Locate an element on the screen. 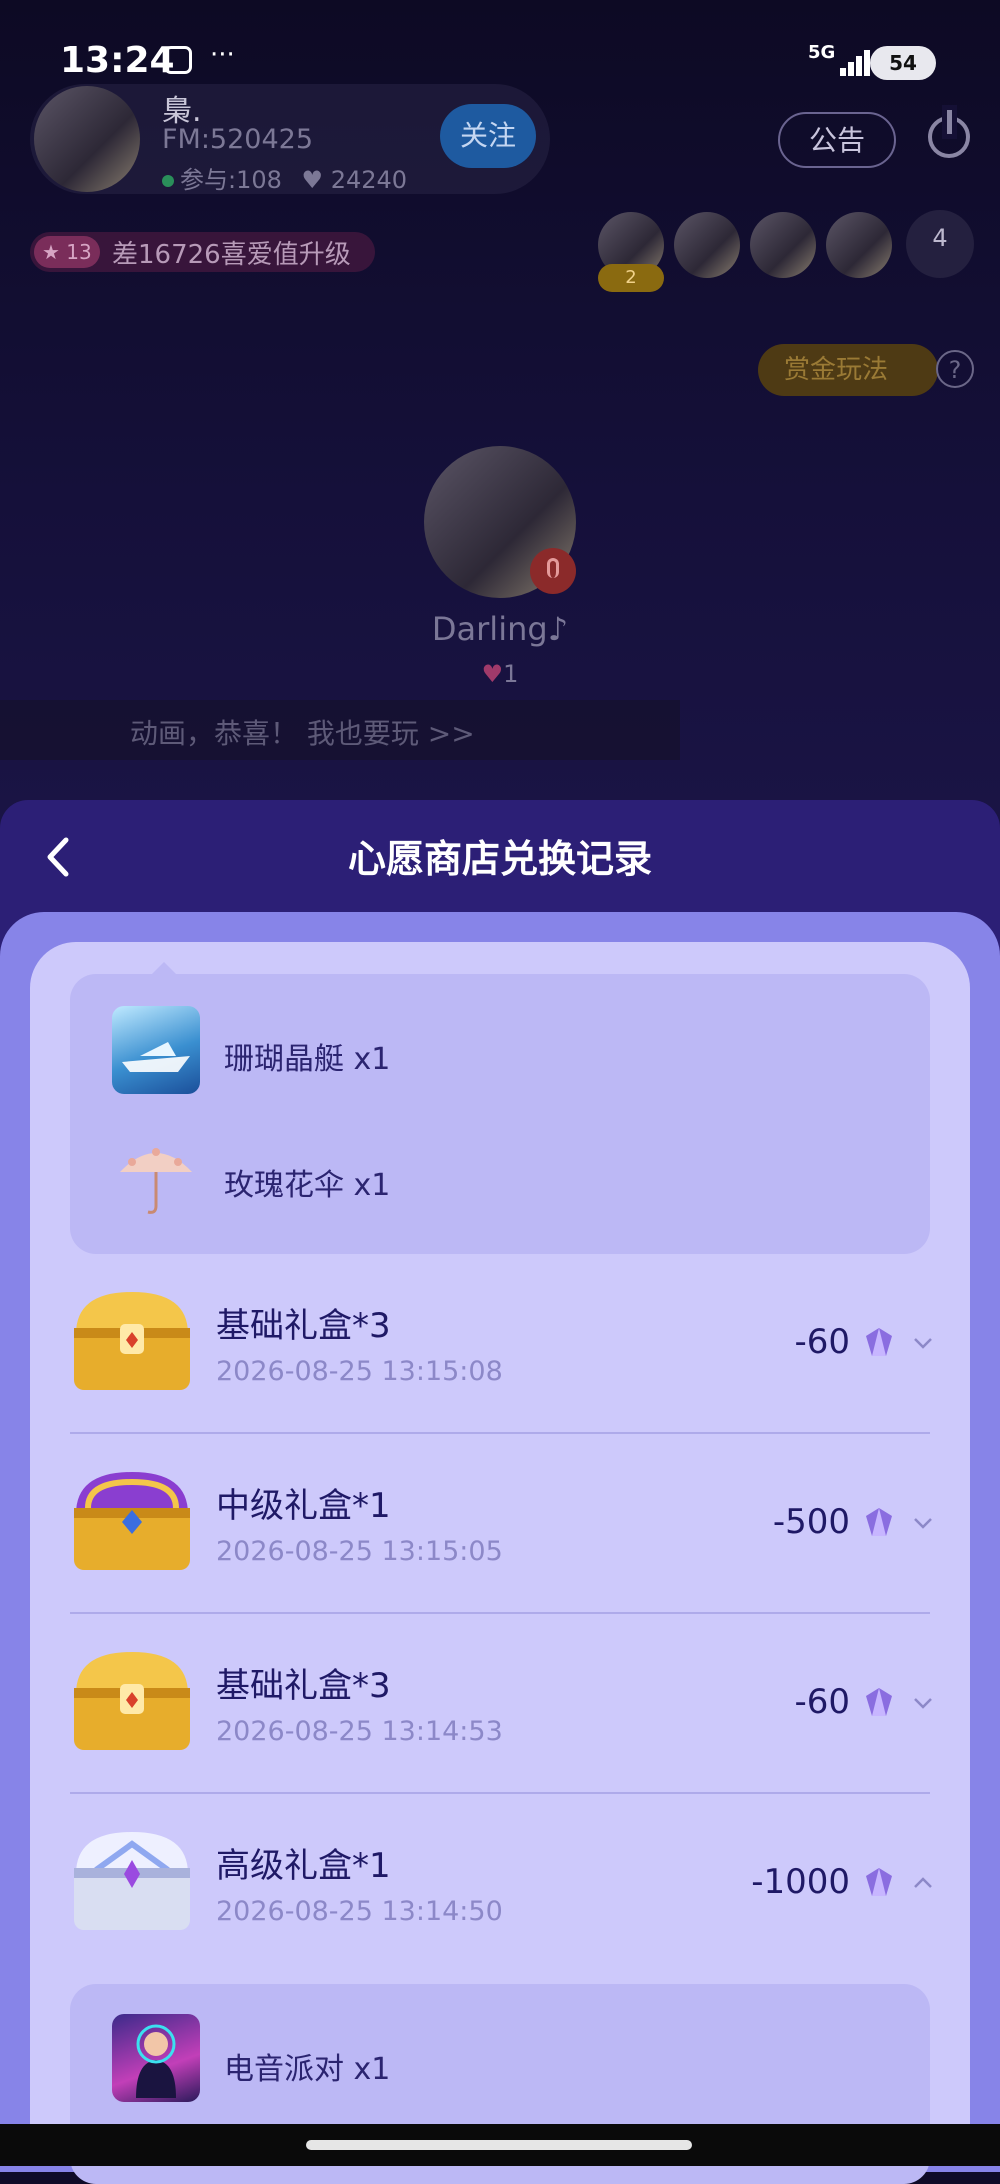  network-type: 5G is located at coordinates (822, 52).